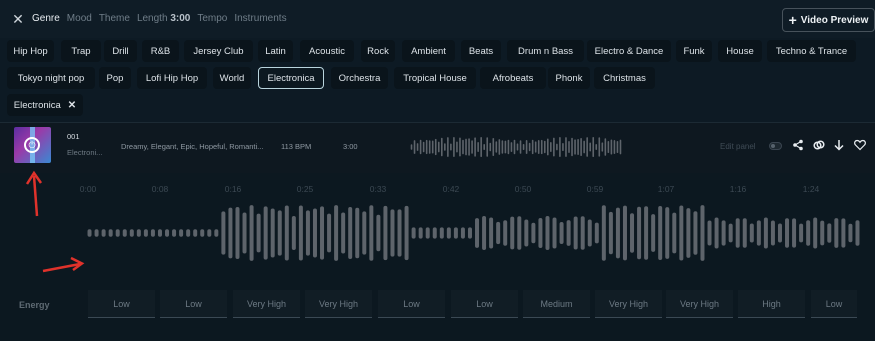 The height and width of the screenshot is (341, 875). I want to click on tab-tempo: Tempo, so click(212, 18).